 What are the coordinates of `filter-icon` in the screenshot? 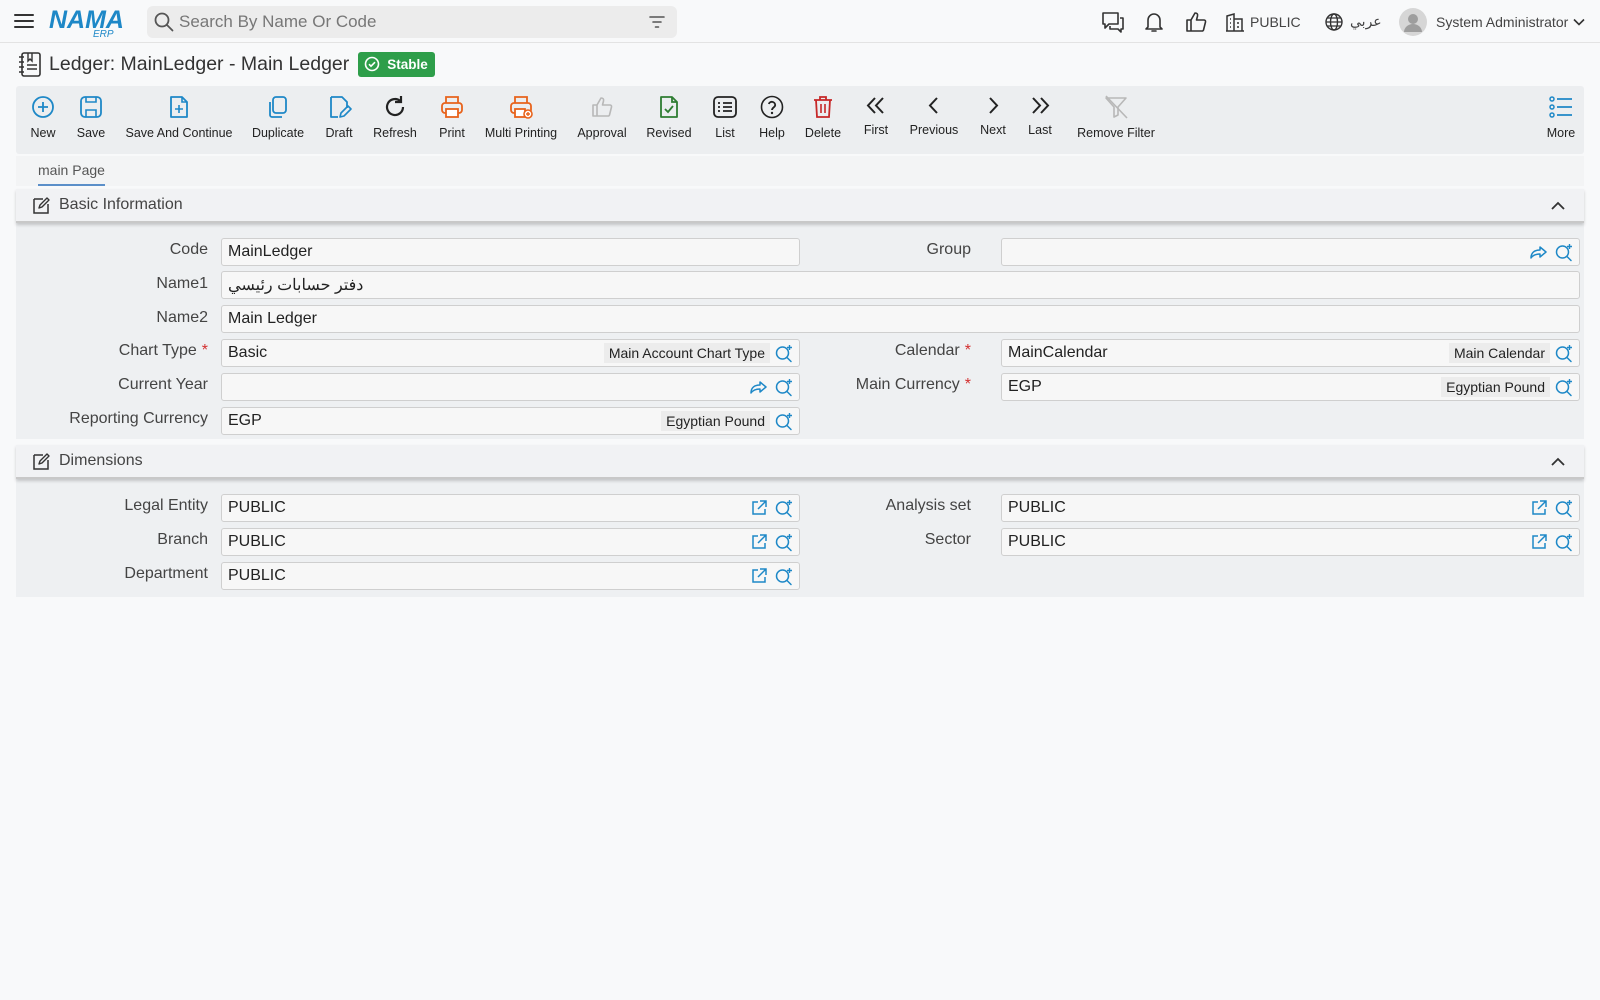 It's located at (657, 22).